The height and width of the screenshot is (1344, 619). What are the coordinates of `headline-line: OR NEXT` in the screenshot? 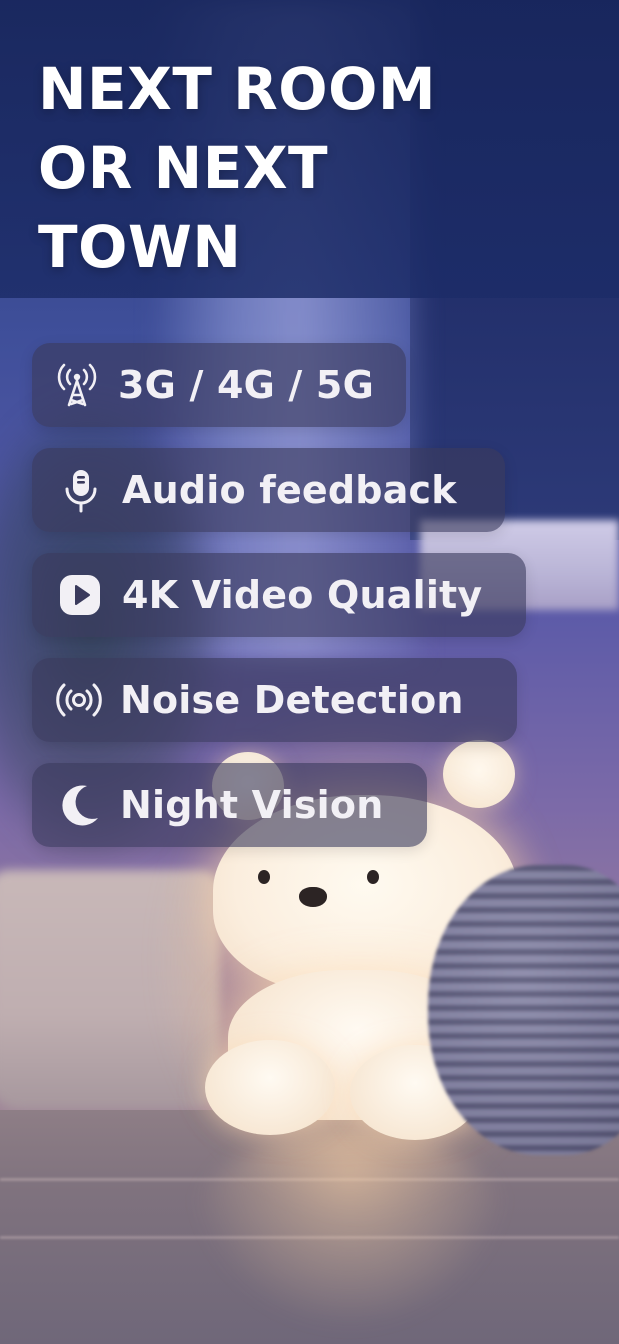 It's located at (183, 168).